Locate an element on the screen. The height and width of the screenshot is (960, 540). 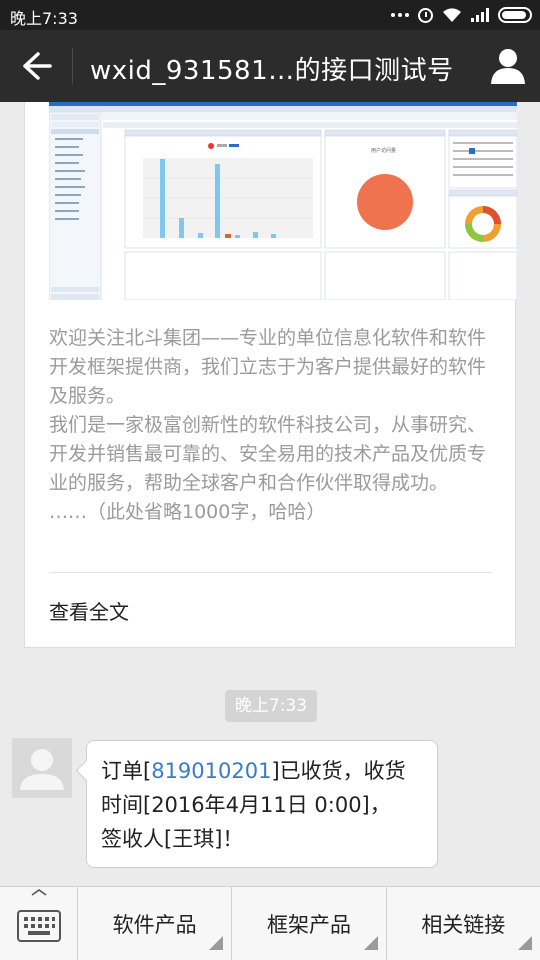
message-text-part: 订单[ is located at coordinates (126, 771).